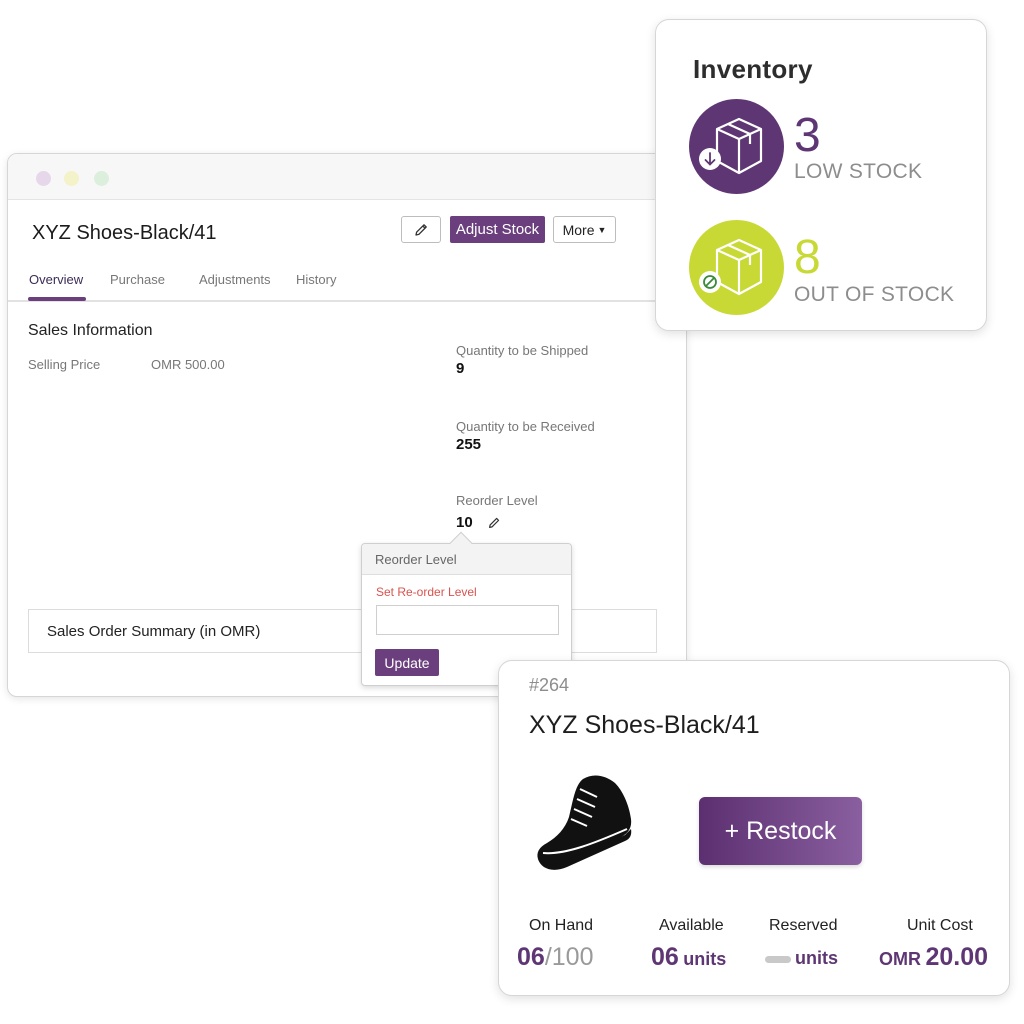 This screenshot has height=1024, width=1024. What do you see at coordinates (561, 925) in the screenshot?
I see `on-hand-label: On Hand` at bounding box center [561, 925].